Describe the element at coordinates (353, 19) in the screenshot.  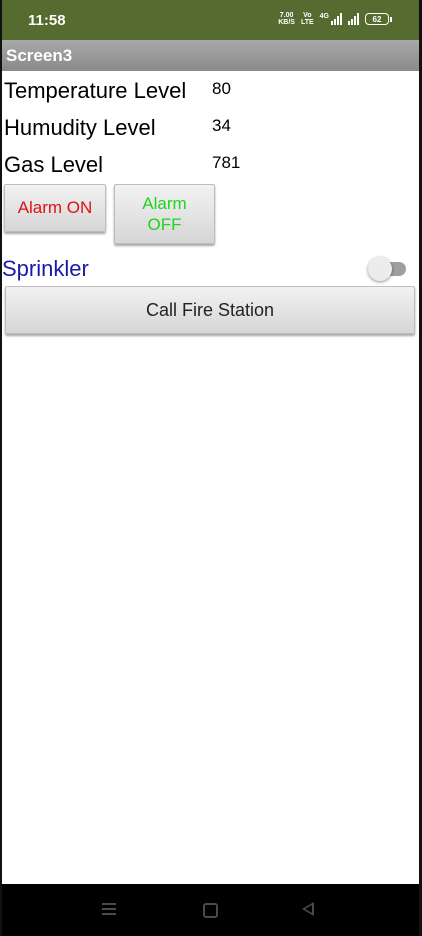
I see `signal-icon` at that location.